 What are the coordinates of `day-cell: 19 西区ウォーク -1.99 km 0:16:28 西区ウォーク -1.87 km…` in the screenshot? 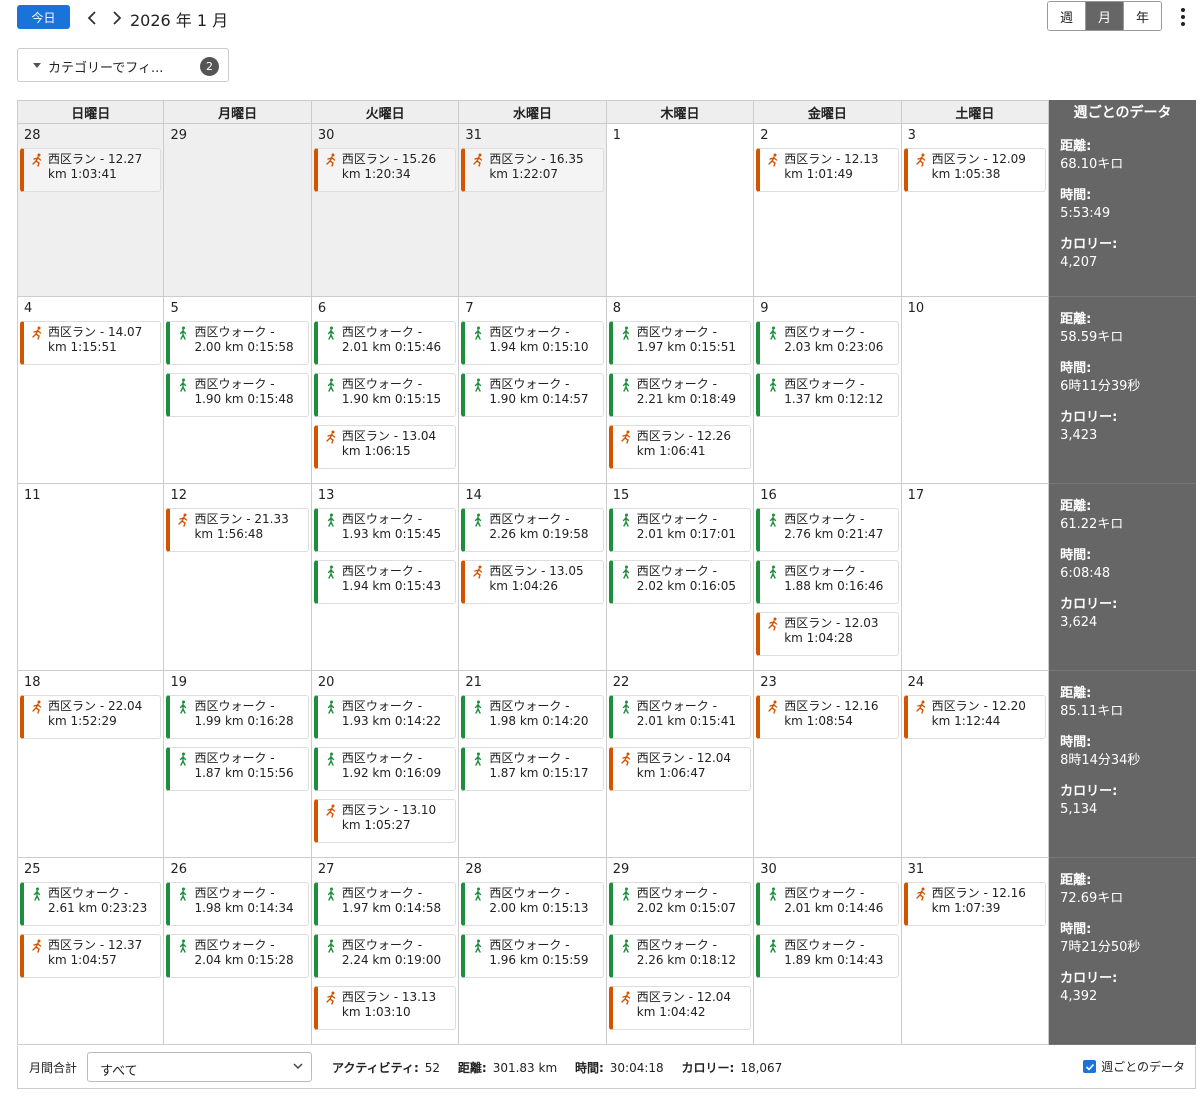 It's located at (238, 764).